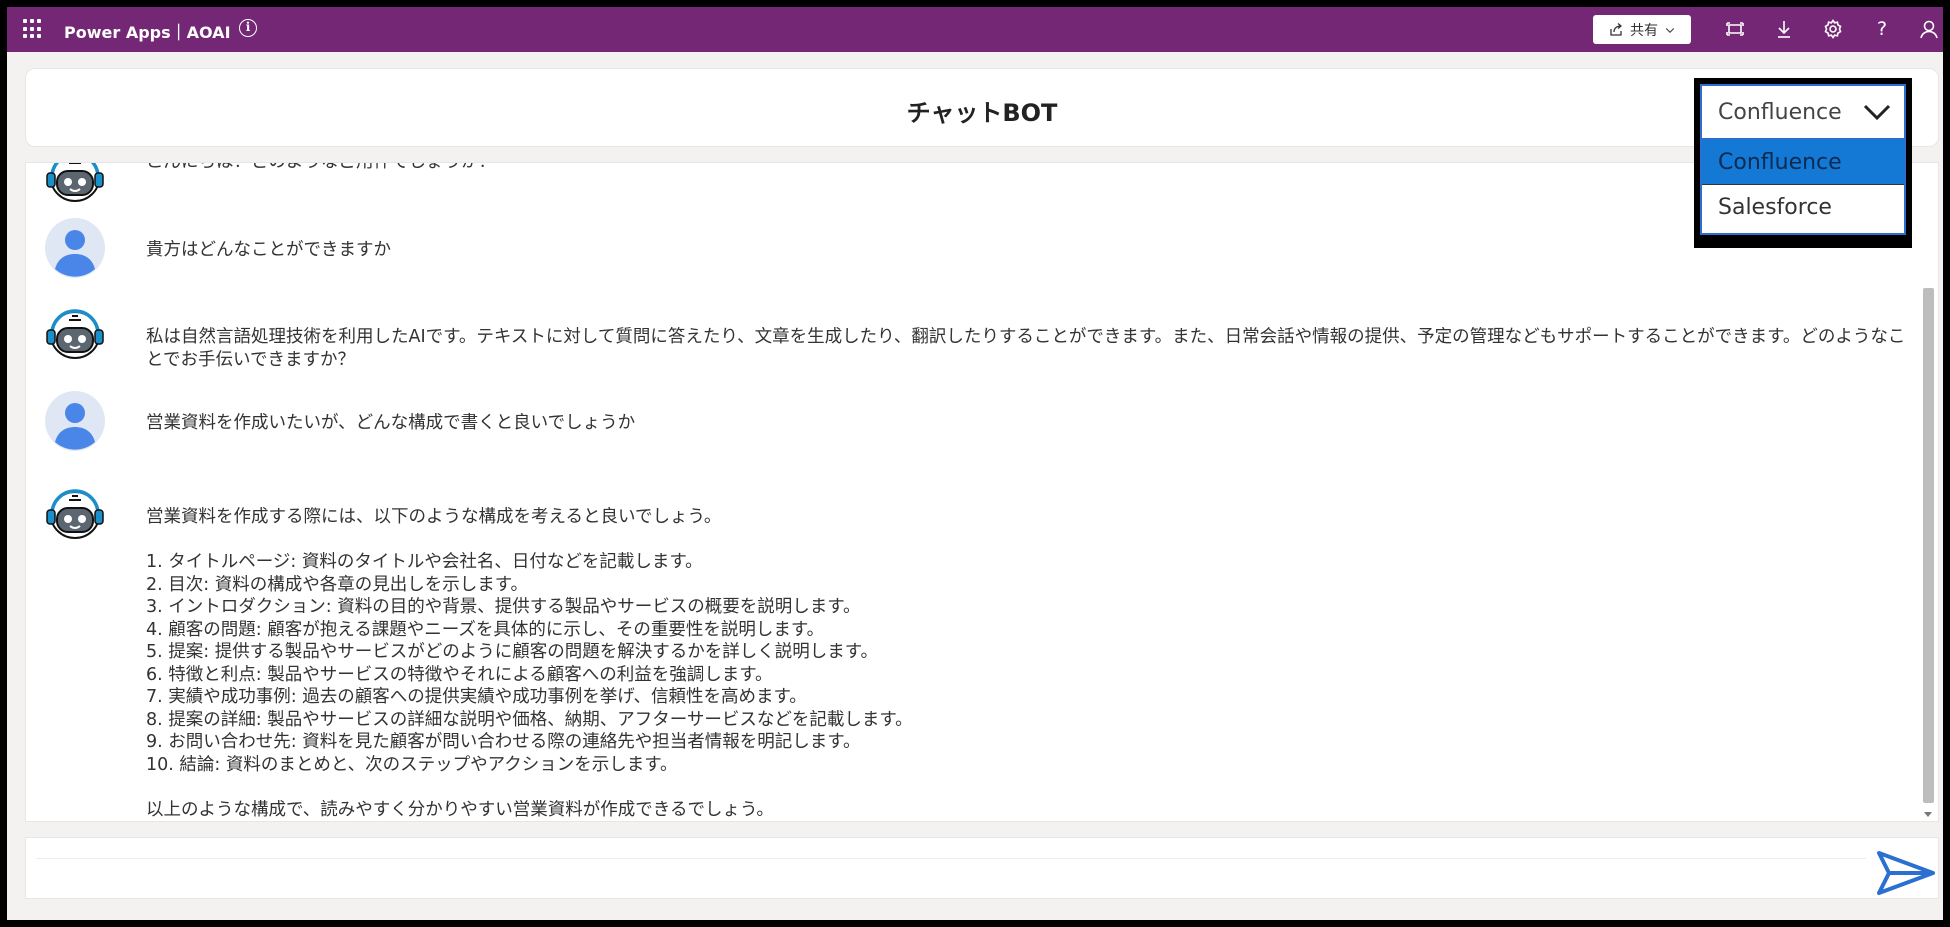 This screenshot has width=1950, height=927. Describe the element at coordinates (1784, 29) in the screenshot. I see `download-icon` at that location.